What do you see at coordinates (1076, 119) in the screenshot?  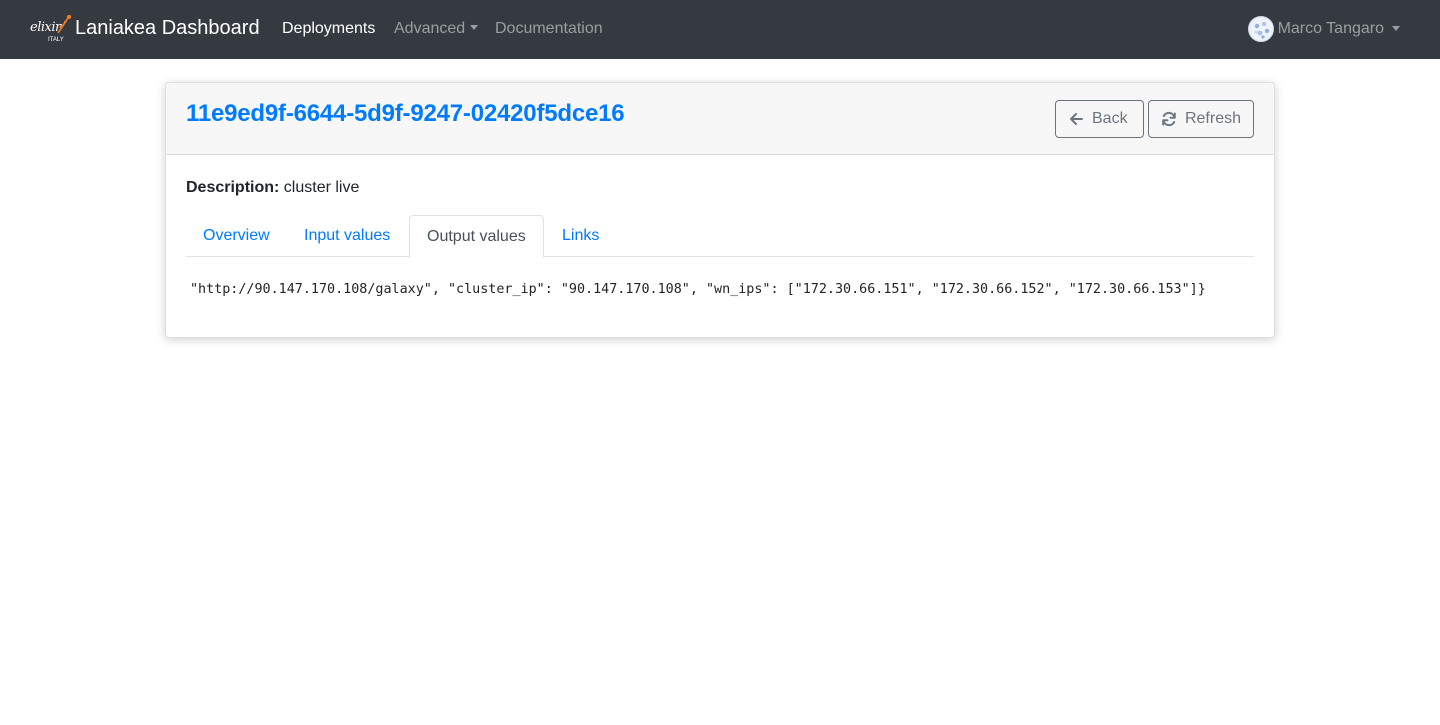 I see `arrow-left-icon` at bounding box center [1076, 119].